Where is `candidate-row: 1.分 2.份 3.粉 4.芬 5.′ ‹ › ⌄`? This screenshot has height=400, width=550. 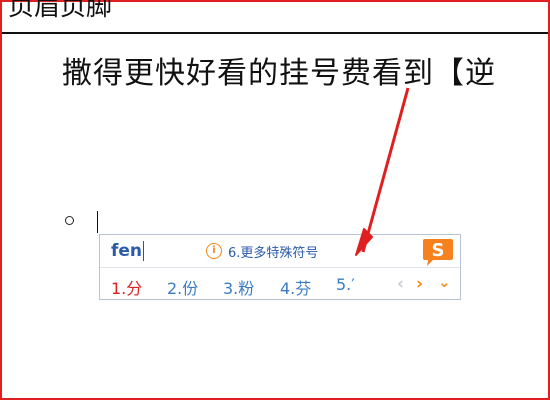
candidate-row: 1.分 2.份 3.粉 4.芬 5.′ ‹ › ⌄ is located at coordinates (280, 284).